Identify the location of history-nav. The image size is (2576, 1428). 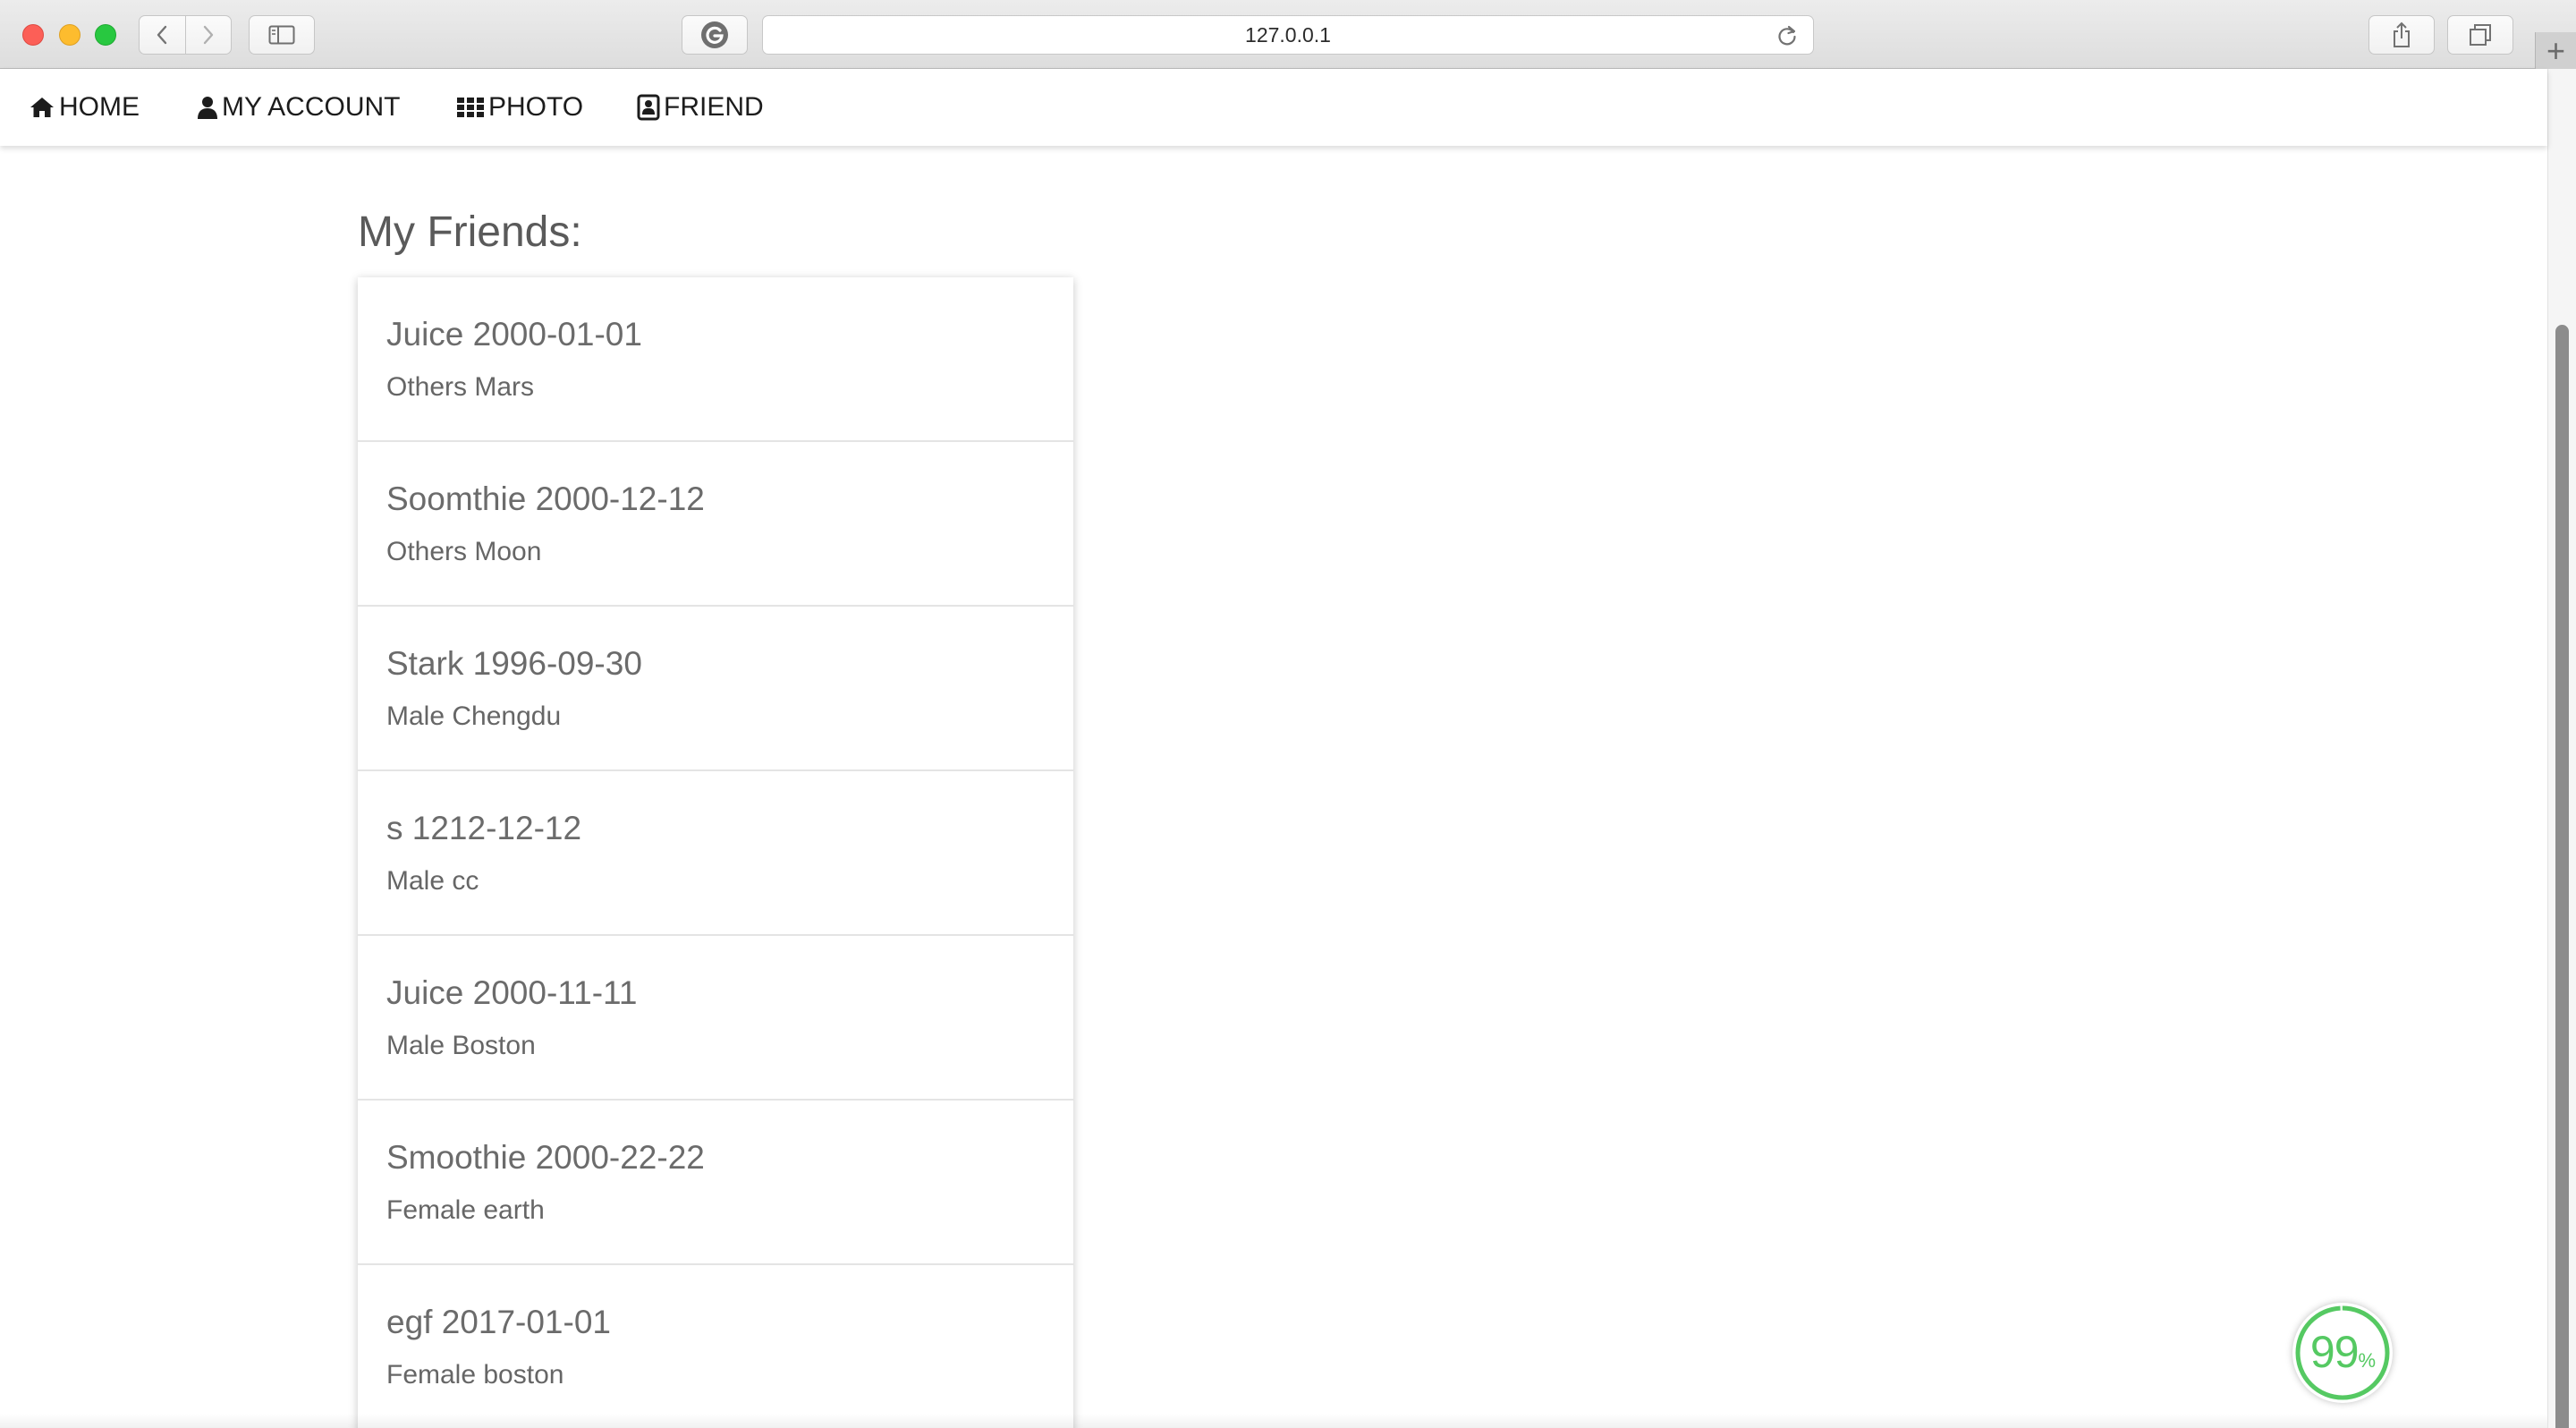
(185, 35).